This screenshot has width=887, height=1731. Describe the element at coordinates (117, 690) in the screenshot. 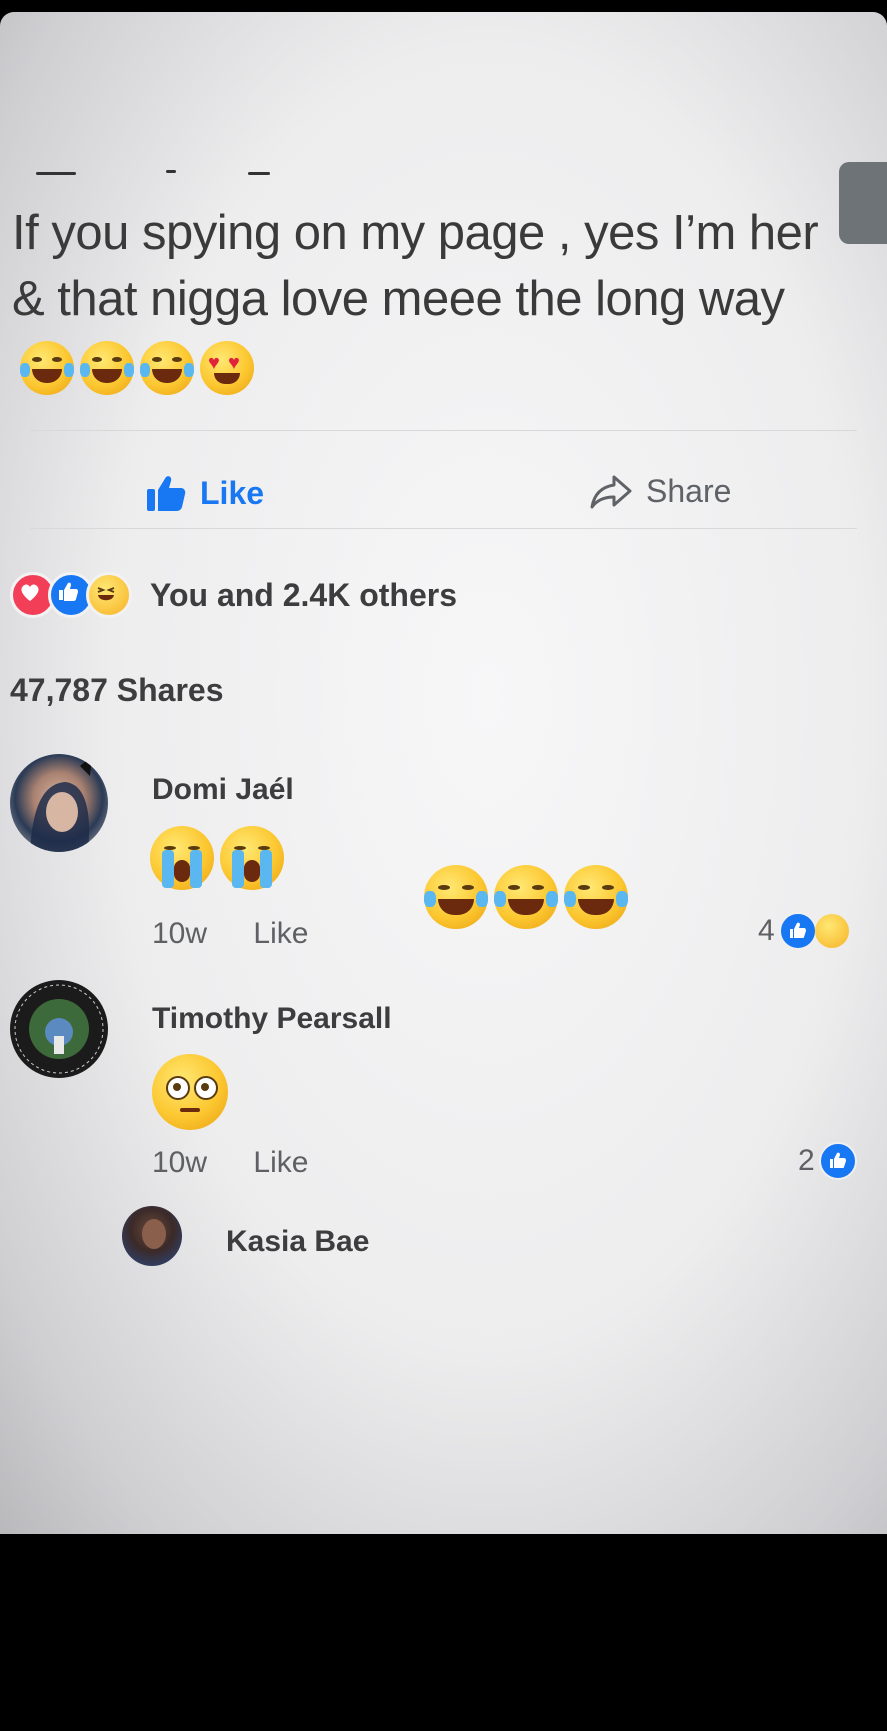

I see `shares-count: 47,787 Shares` at that location.